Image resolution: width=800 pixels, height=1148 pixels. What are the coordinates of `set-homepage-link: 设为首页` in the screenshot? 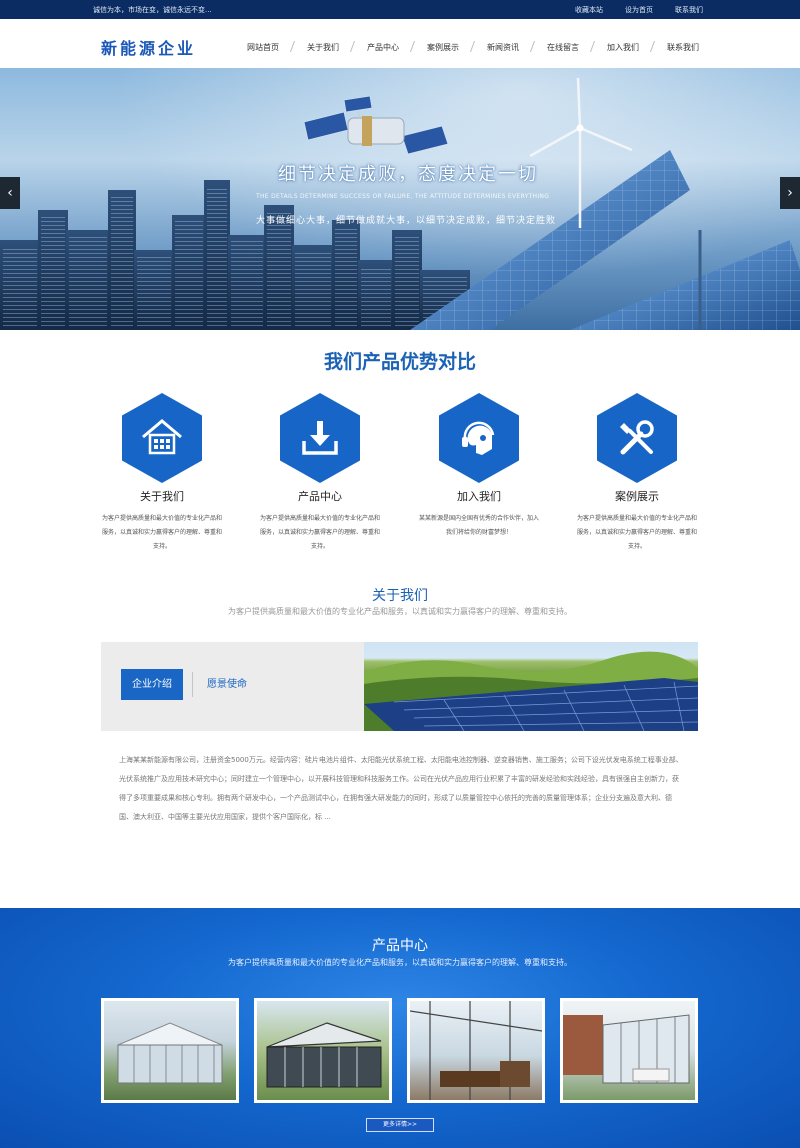 It's located at (639, 10).